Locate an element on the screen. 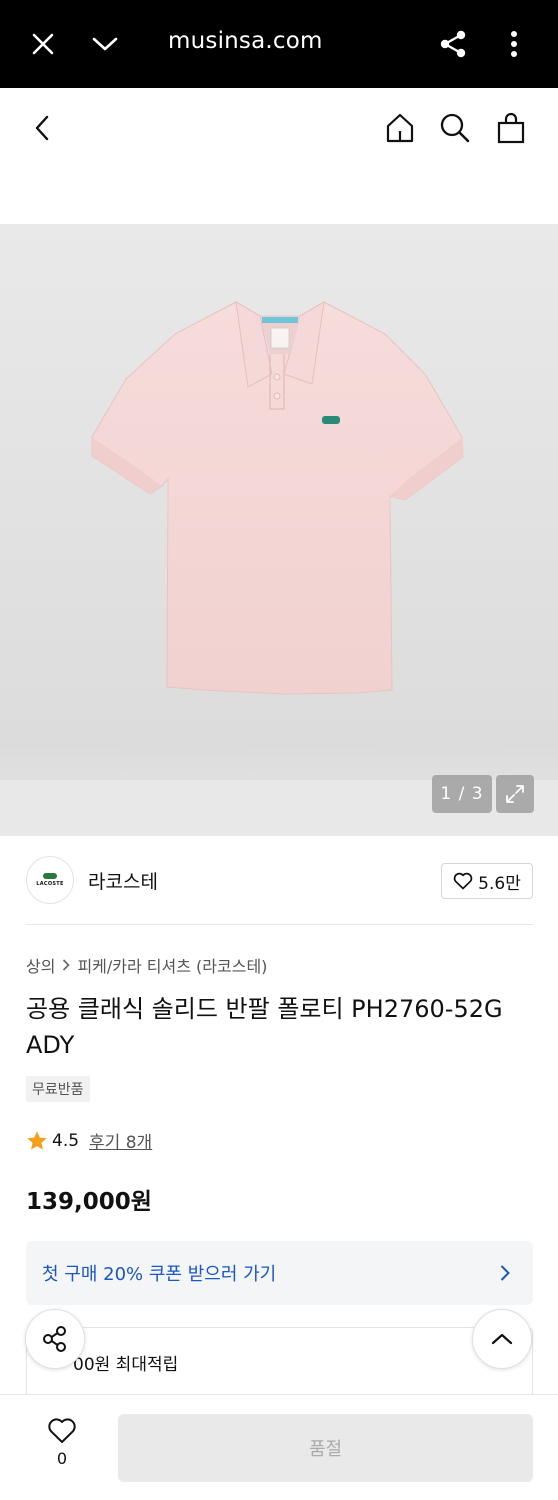 The image size is (558, 1500). address-bar-url: musinsa.com is located at coordinates (245, 41).